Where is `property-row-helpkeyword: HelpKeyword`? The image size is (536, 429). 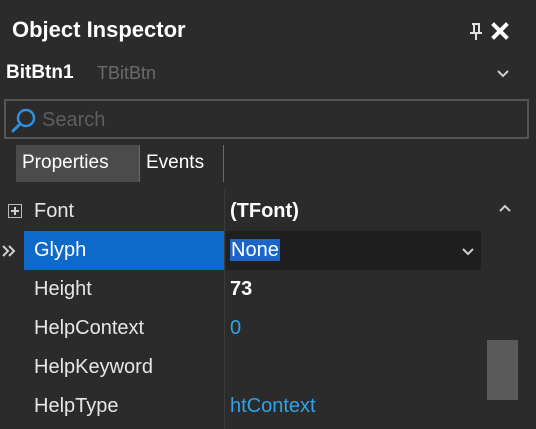 property-row-helpkeyword: HelpKeyword is located at coordinates (240, 367).